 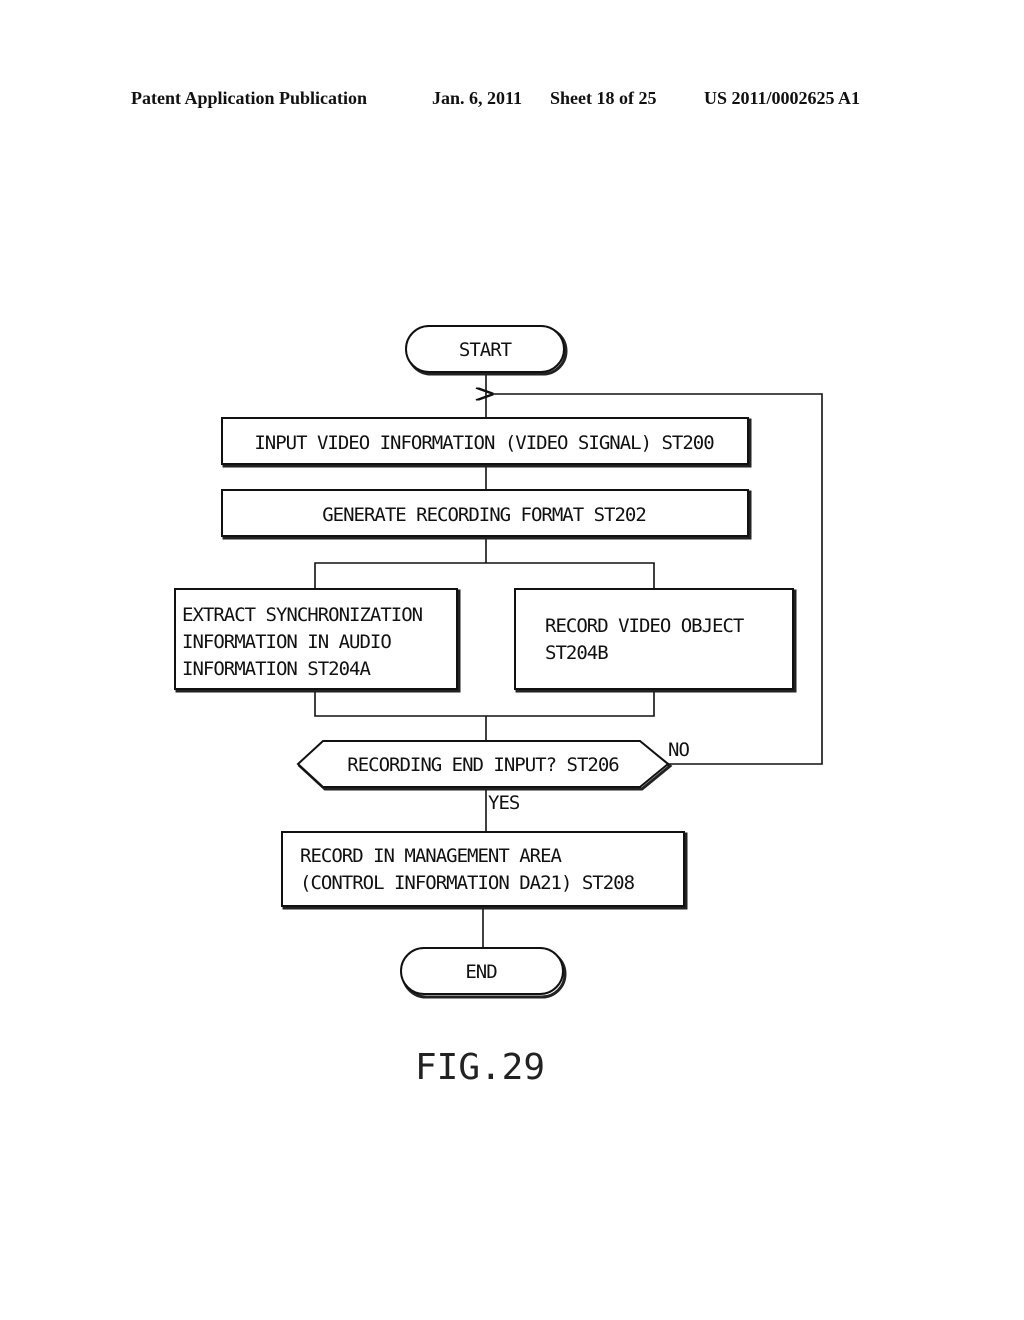 What do you see at coordinates (644, 626) in the screenshot?
I see `st204b-line-1: RECORD VIDEO OBJECT` at bounding box center [644, 626].